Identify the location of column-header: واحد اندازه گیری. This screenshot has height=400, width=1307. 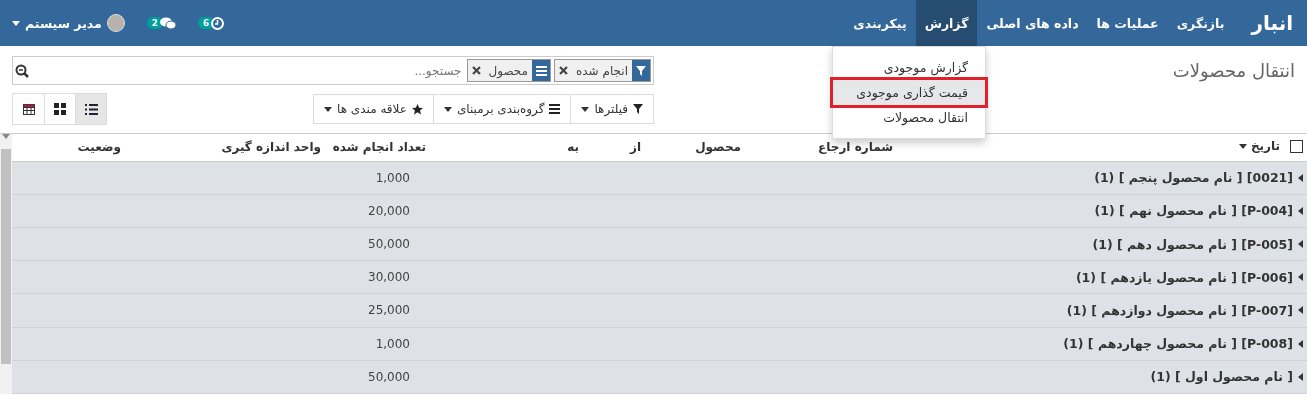
(271, 147).